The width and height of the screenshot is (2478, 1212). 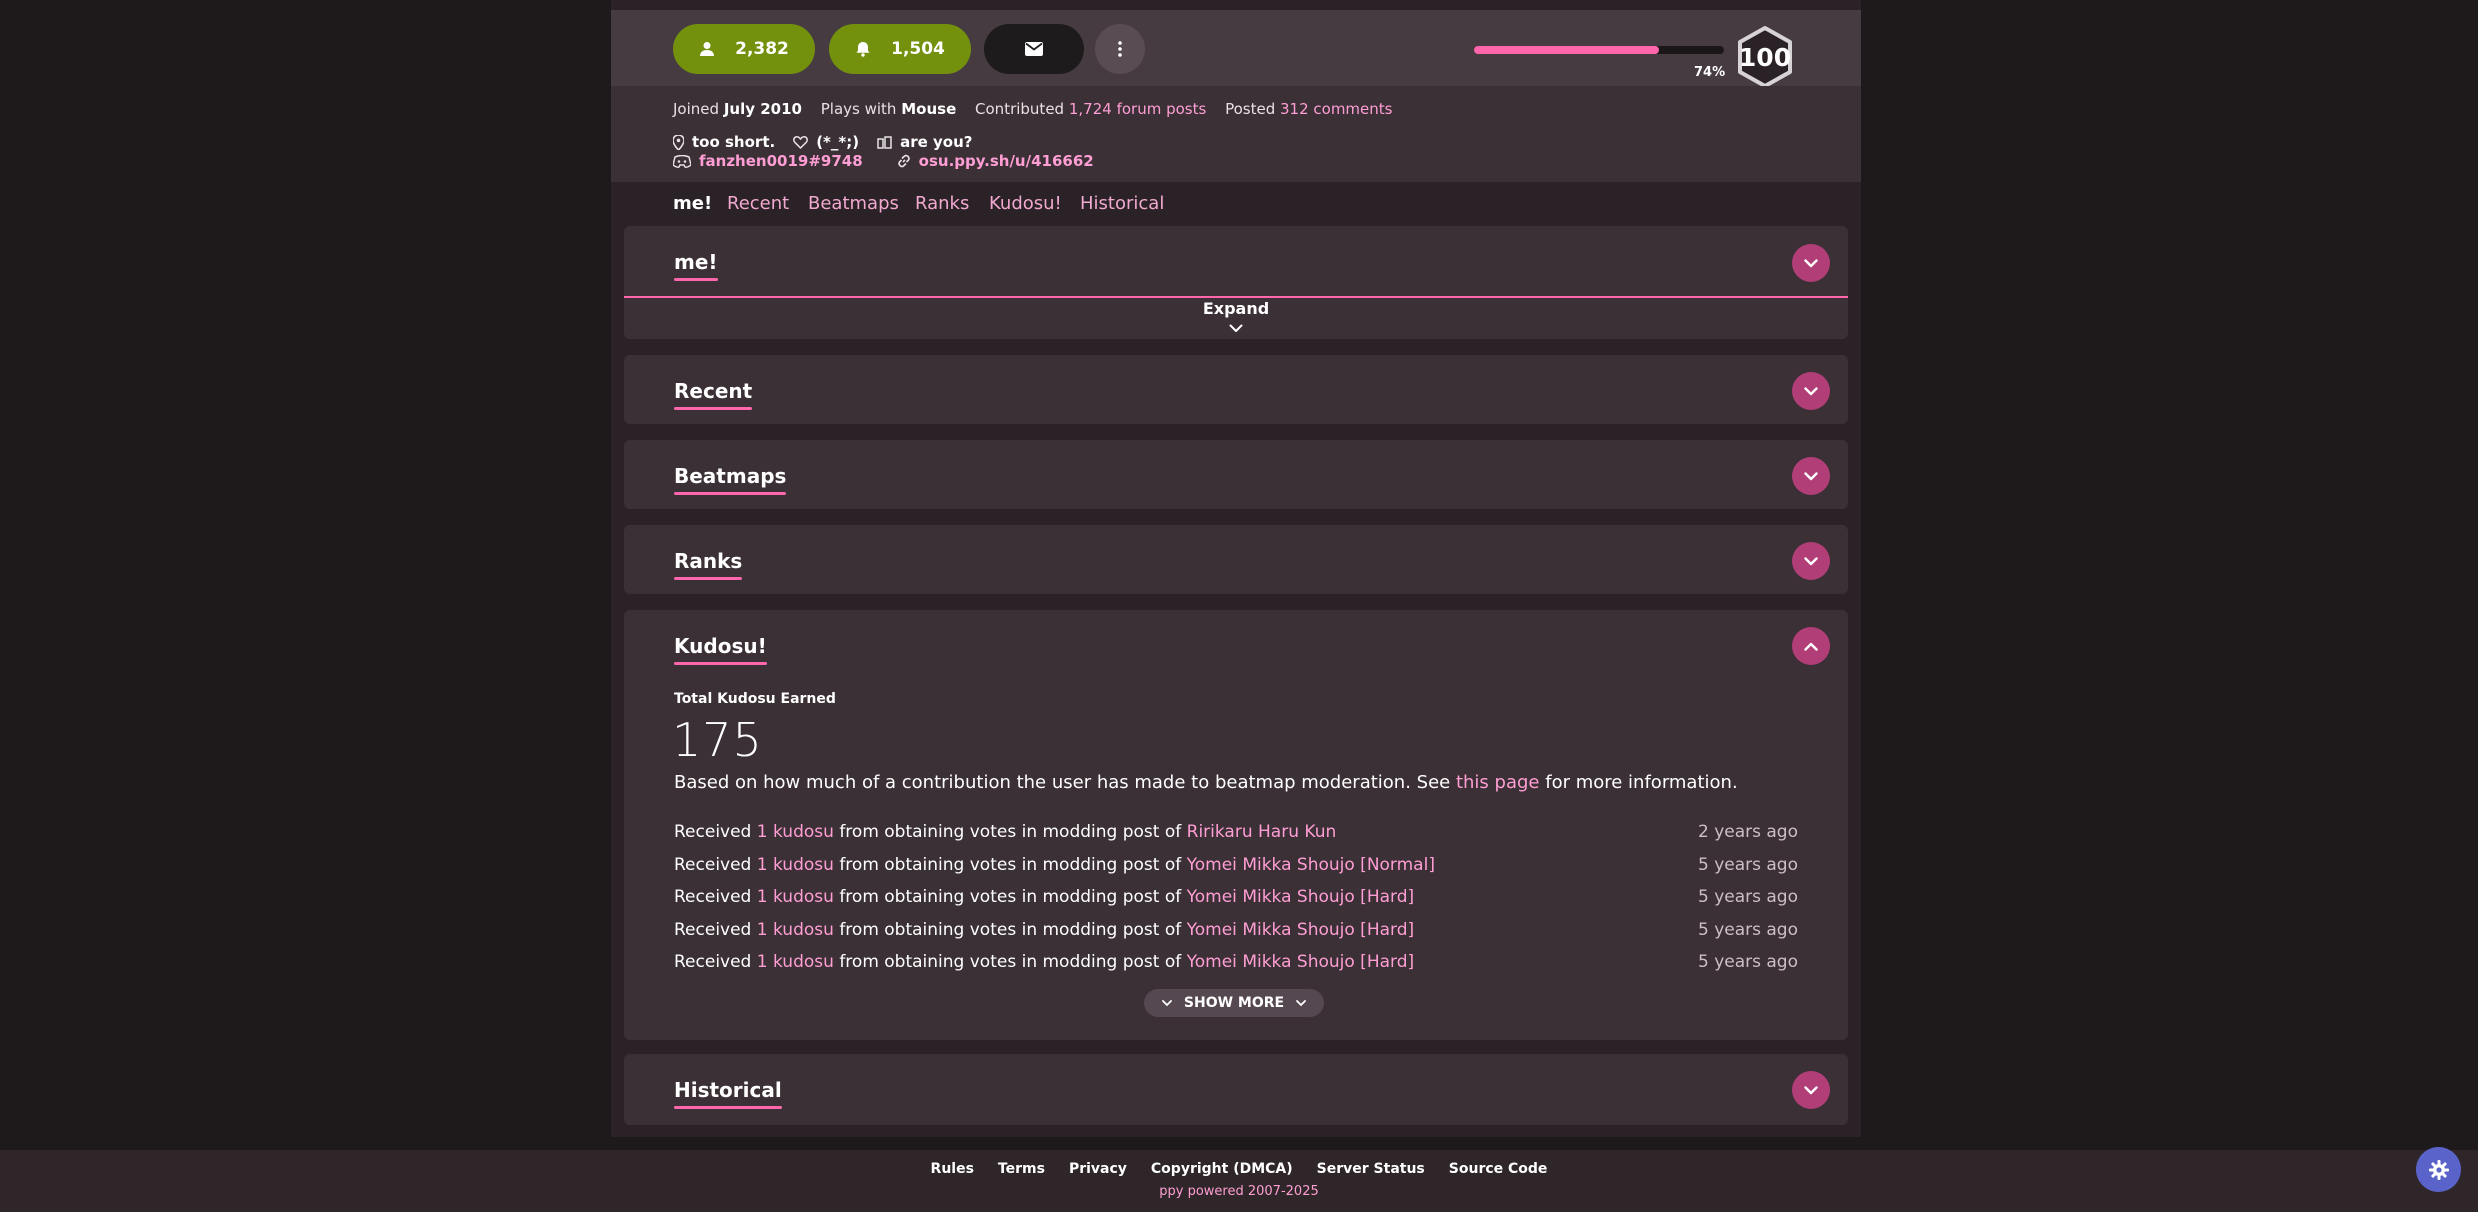 What do you see at coordinates (858, 109) in the screenshot?
I see `plays-label: Plays with` at bounding box center [858, 109].